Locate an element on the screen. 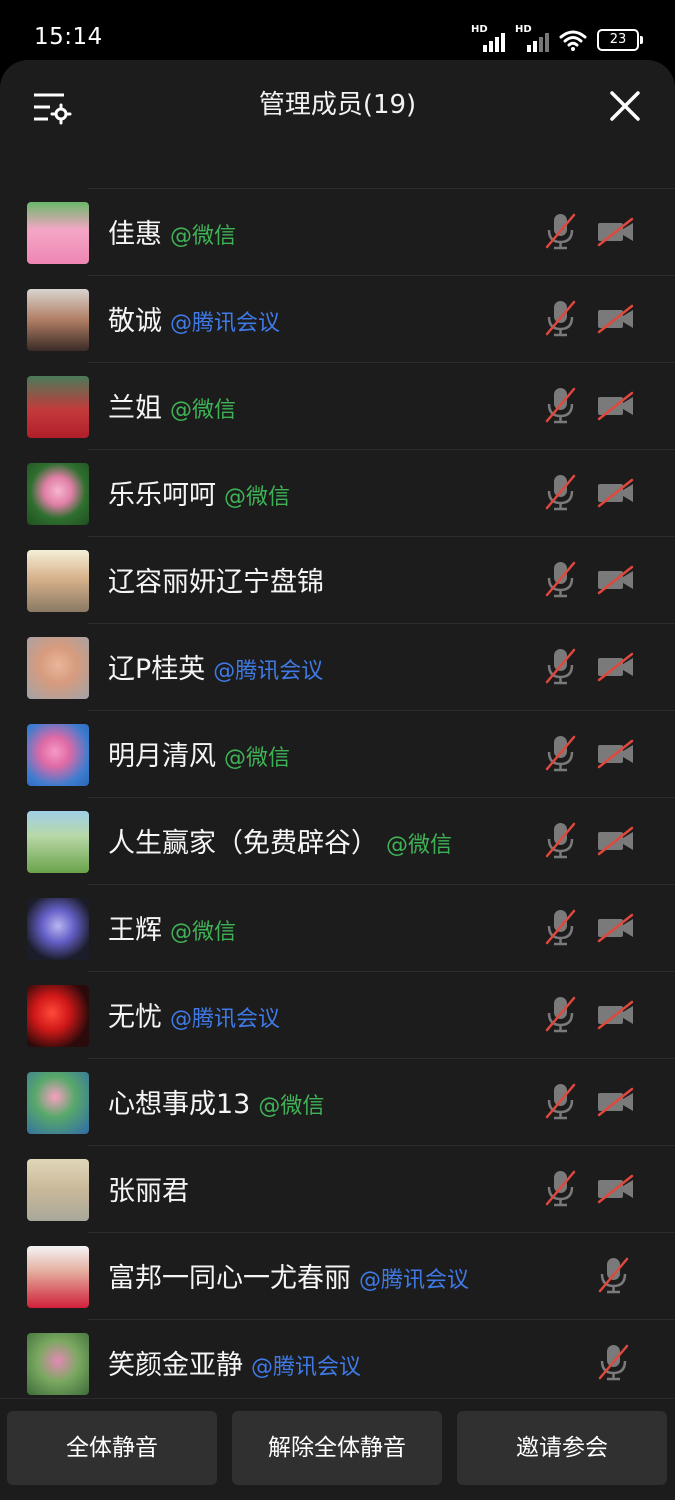 The image size is (675, 1500). status-bar: 15:14 HD HD 23 is located at coordinates (337, 30).